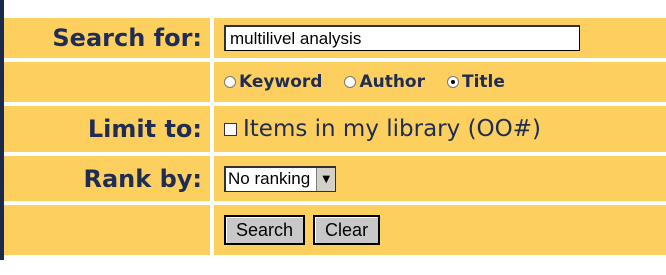 The image size is (666, 275). Describe the element at coordinates (265, 230) in the screenshot. I see `search-button: Search` at that location.